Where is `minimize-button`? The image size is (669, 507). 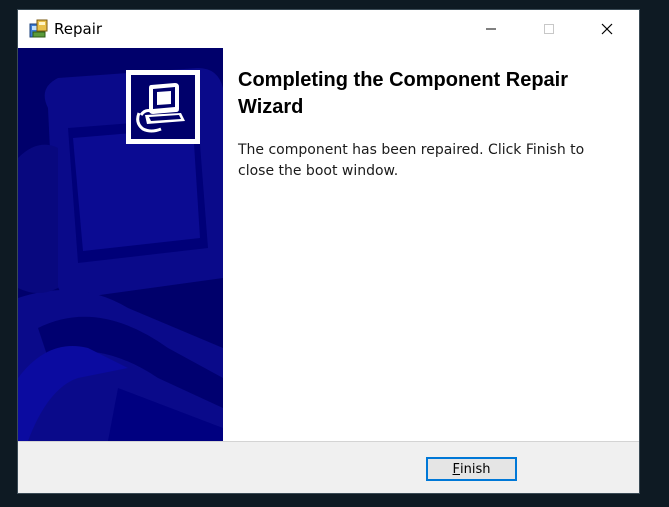
minimize-button is located at coordinates (491, 29).